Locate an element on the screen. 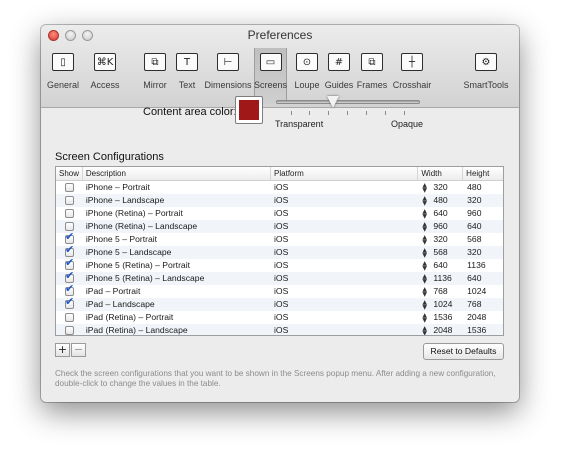 Image resolution: width=561 pixels, height=460 pixels. toolbar-item-mirror: ⧉ Mirror is located at coordinates (155, 76).